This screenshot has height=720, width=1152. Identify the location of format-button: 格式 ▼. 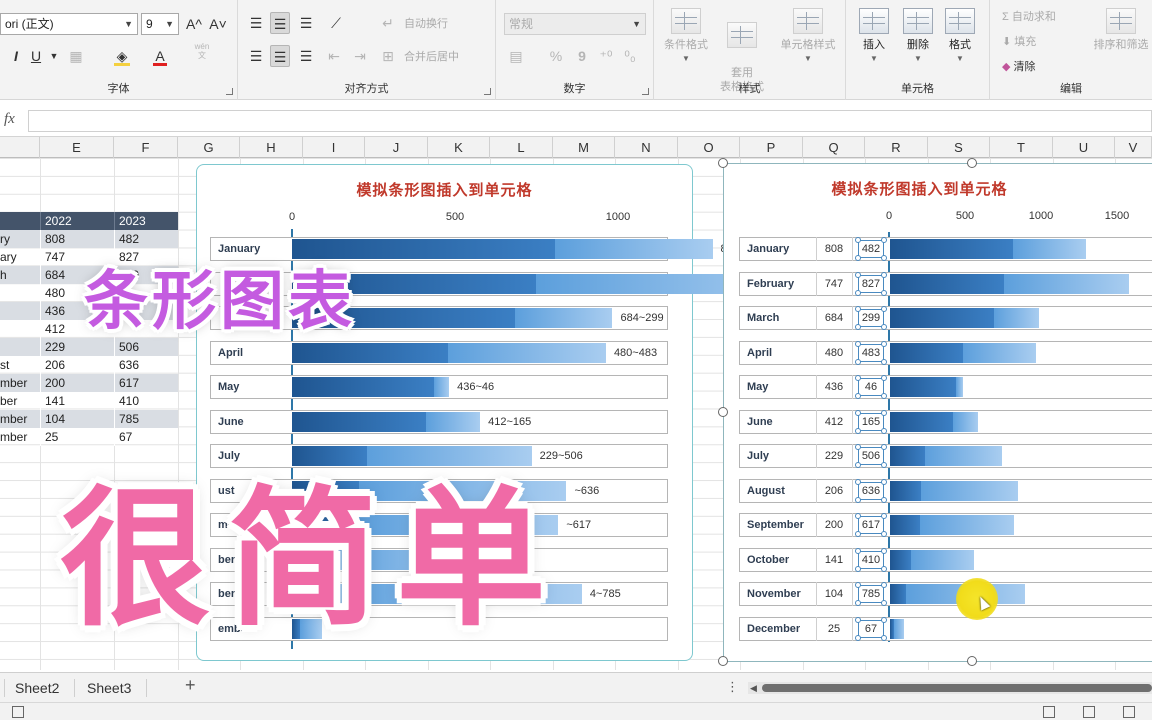
(960, 37).